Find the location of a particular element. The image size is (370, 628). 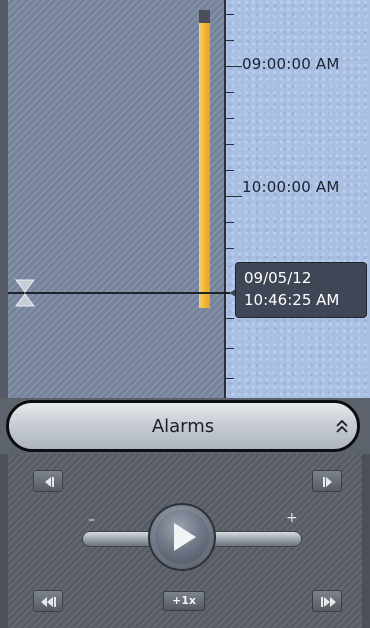

alarms-button: Alarms is located at coordinates (183, 426).